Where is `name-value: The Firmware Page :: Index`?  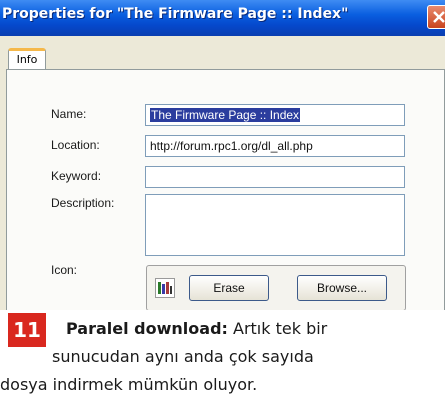
name-value: The Firmware Page :: Index is located at coordinates (225, 115).